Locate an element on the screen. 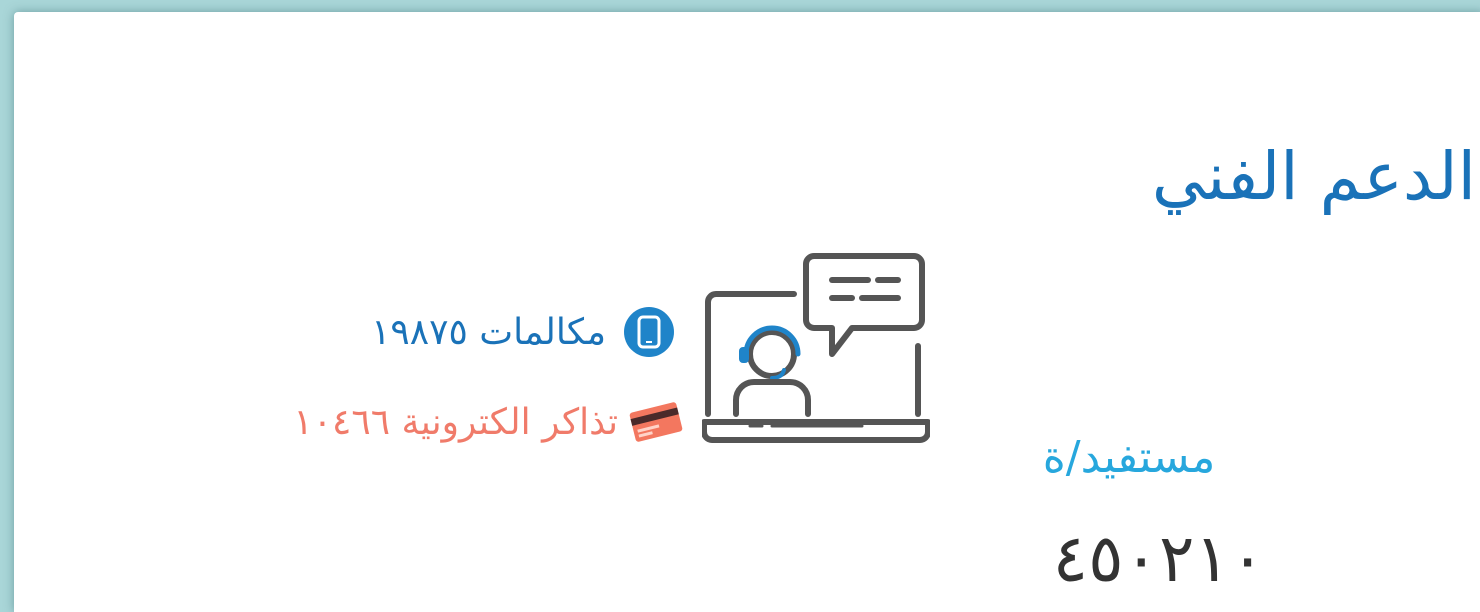  phone-icon is located at coordinates (649, 332).